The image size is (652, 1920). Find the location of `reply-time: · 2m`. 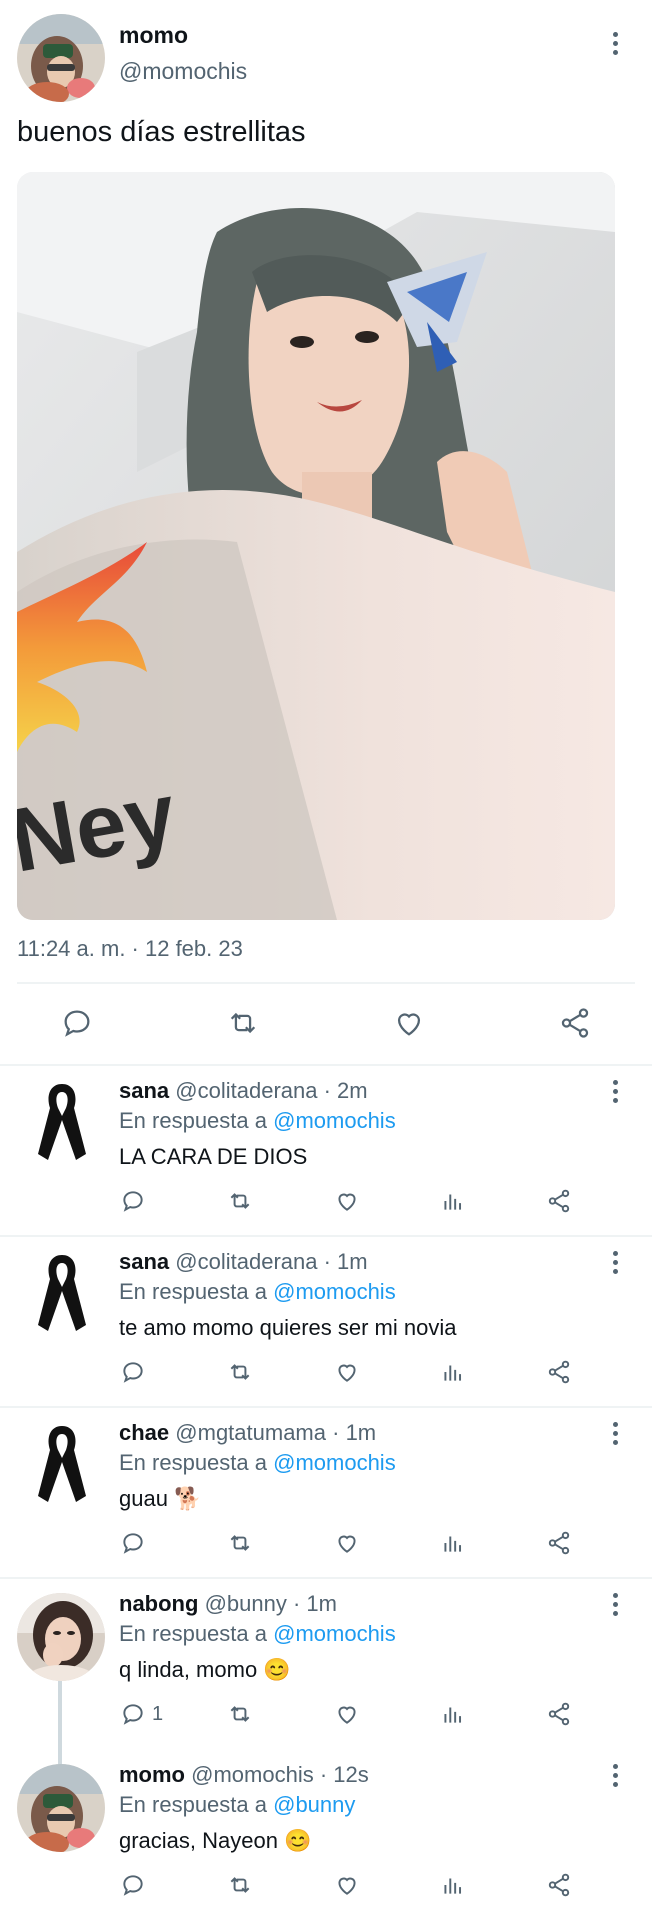

reply-time: · 2m is located at coordinates (345, 1090).